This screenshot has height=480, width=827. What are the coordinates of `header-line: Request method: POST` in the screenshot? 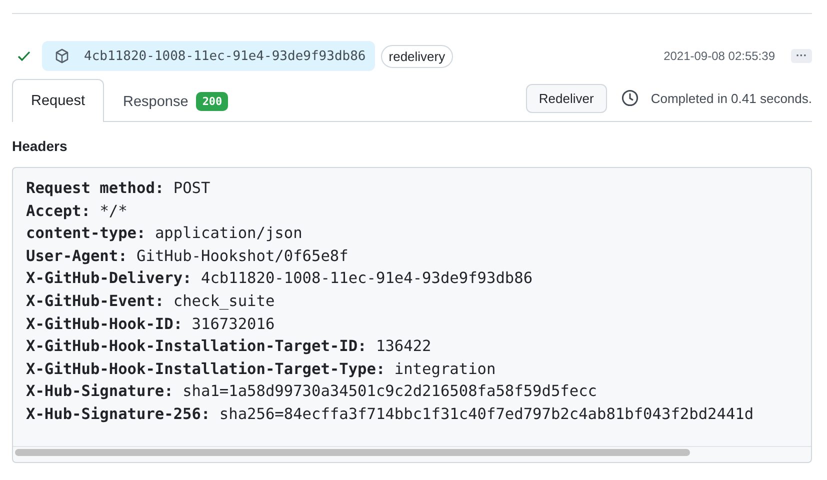 It's located at (119, 188).